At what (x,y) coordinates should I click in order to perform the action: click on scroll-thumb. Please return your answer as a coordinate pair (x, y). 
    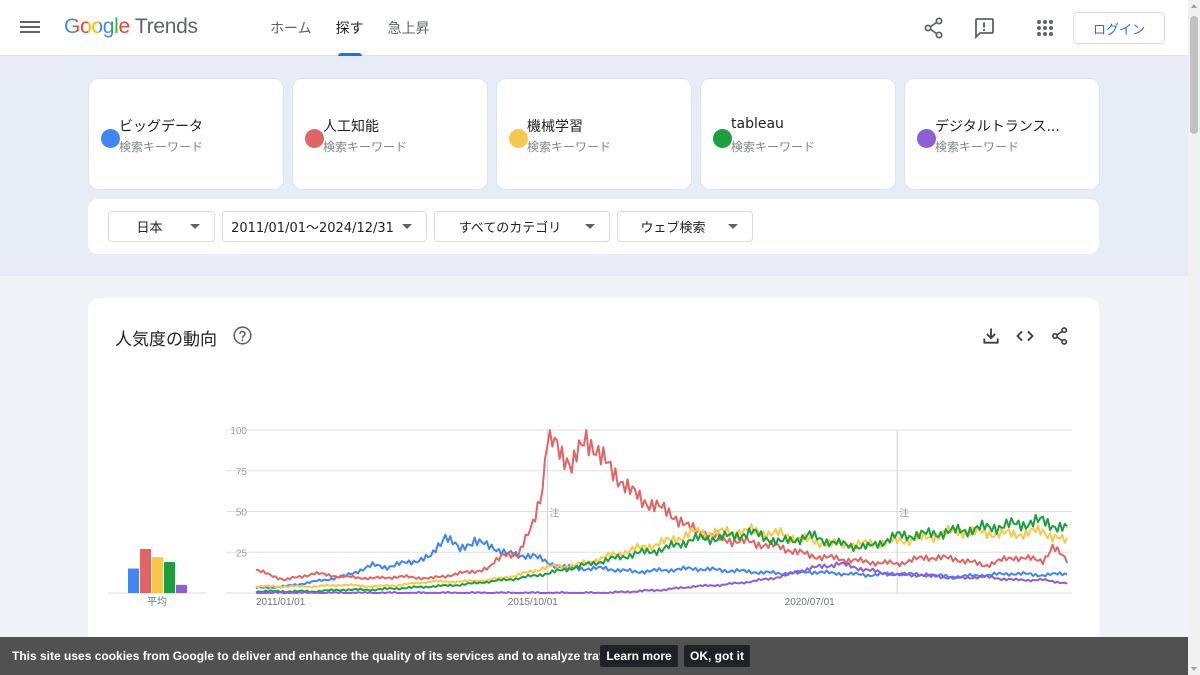
    Looking at the image, I should click on (1194, 75).